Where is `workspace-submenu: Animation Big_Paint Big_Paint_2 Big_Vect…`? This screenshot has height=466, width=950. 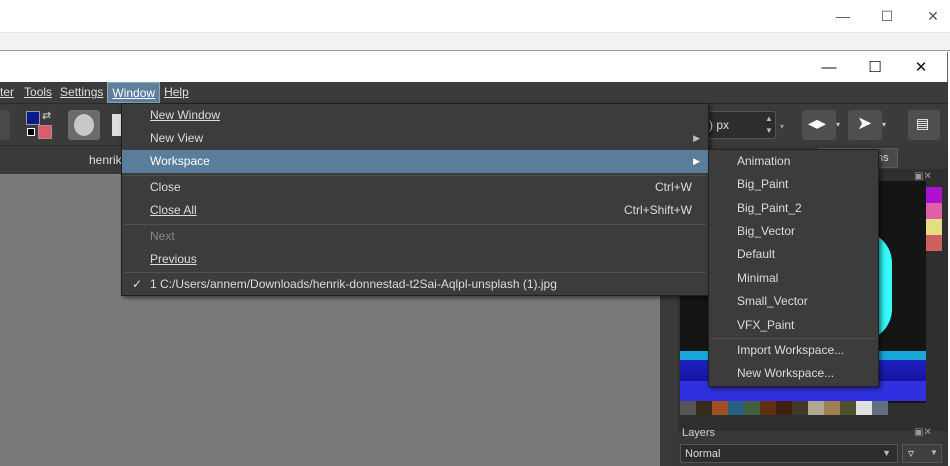 workspace-submenu: Animation Big_Paint Big_Paint_2 Big_Vect… is located at coordinates (793, 268).